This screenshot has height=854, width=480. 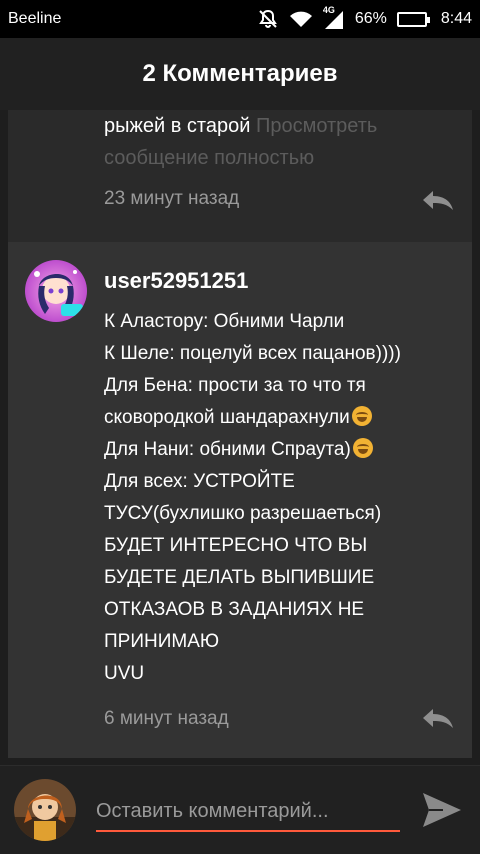 I want to click on comment-line: ПРИНИМАЮ, so click(x=162, y=641).